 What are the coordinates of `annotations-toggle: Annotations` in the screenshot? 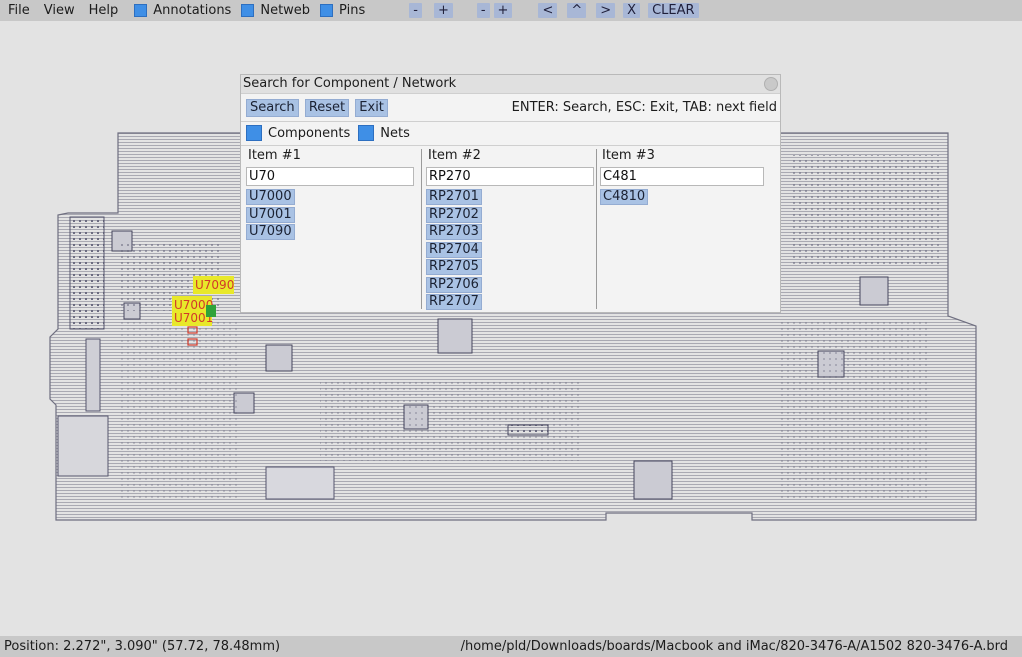 It's located at (182, 10).